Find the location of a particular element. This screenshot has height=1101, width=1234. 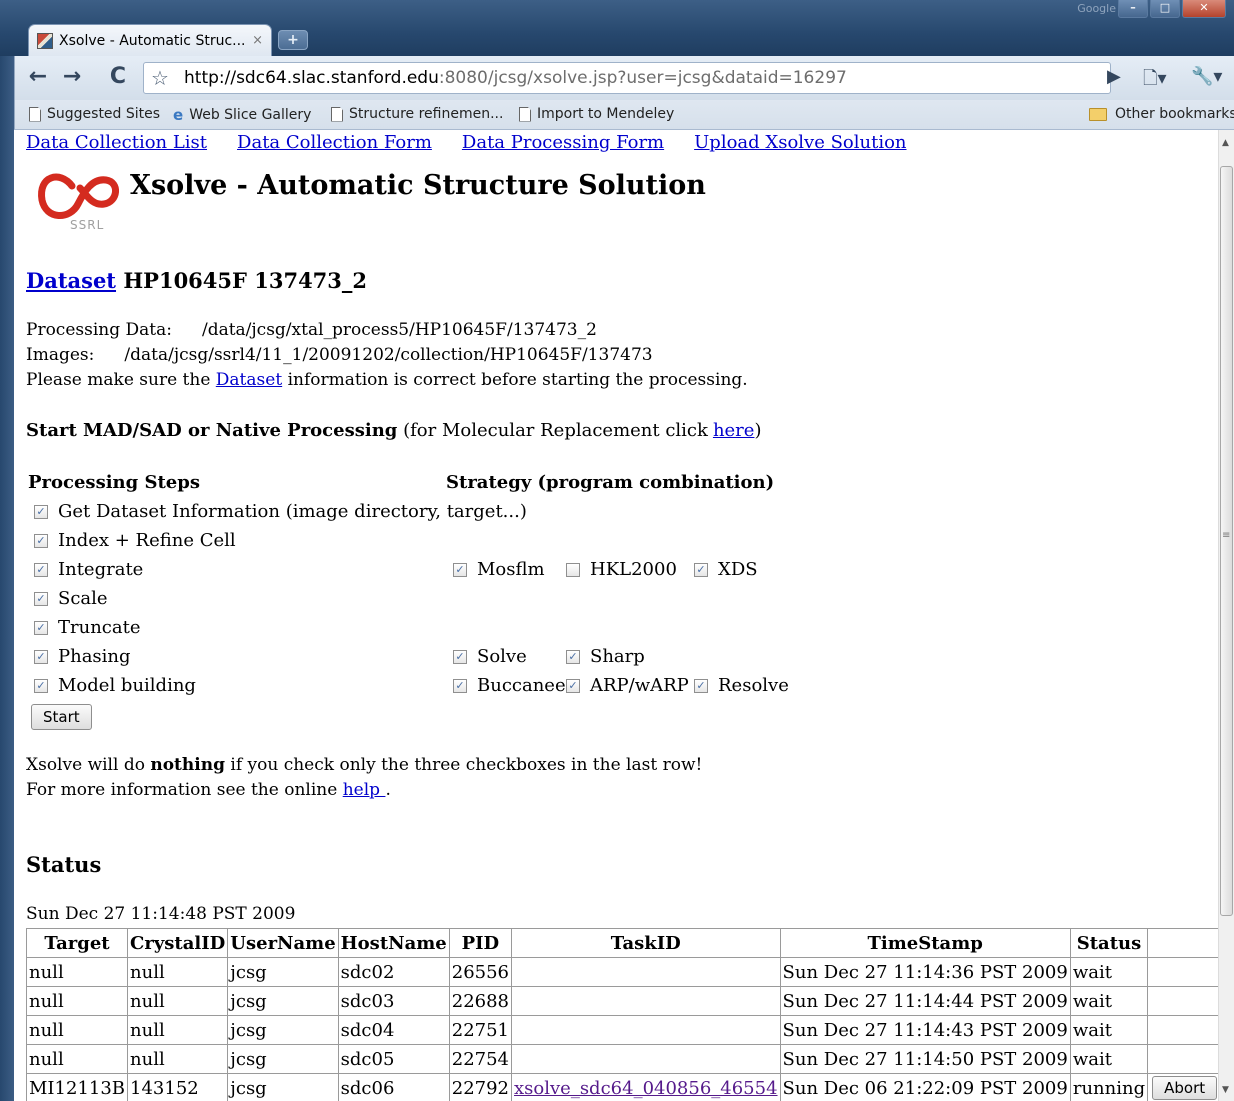

program-resolve: ✓ Resolve is located at coordinates (741, 685).